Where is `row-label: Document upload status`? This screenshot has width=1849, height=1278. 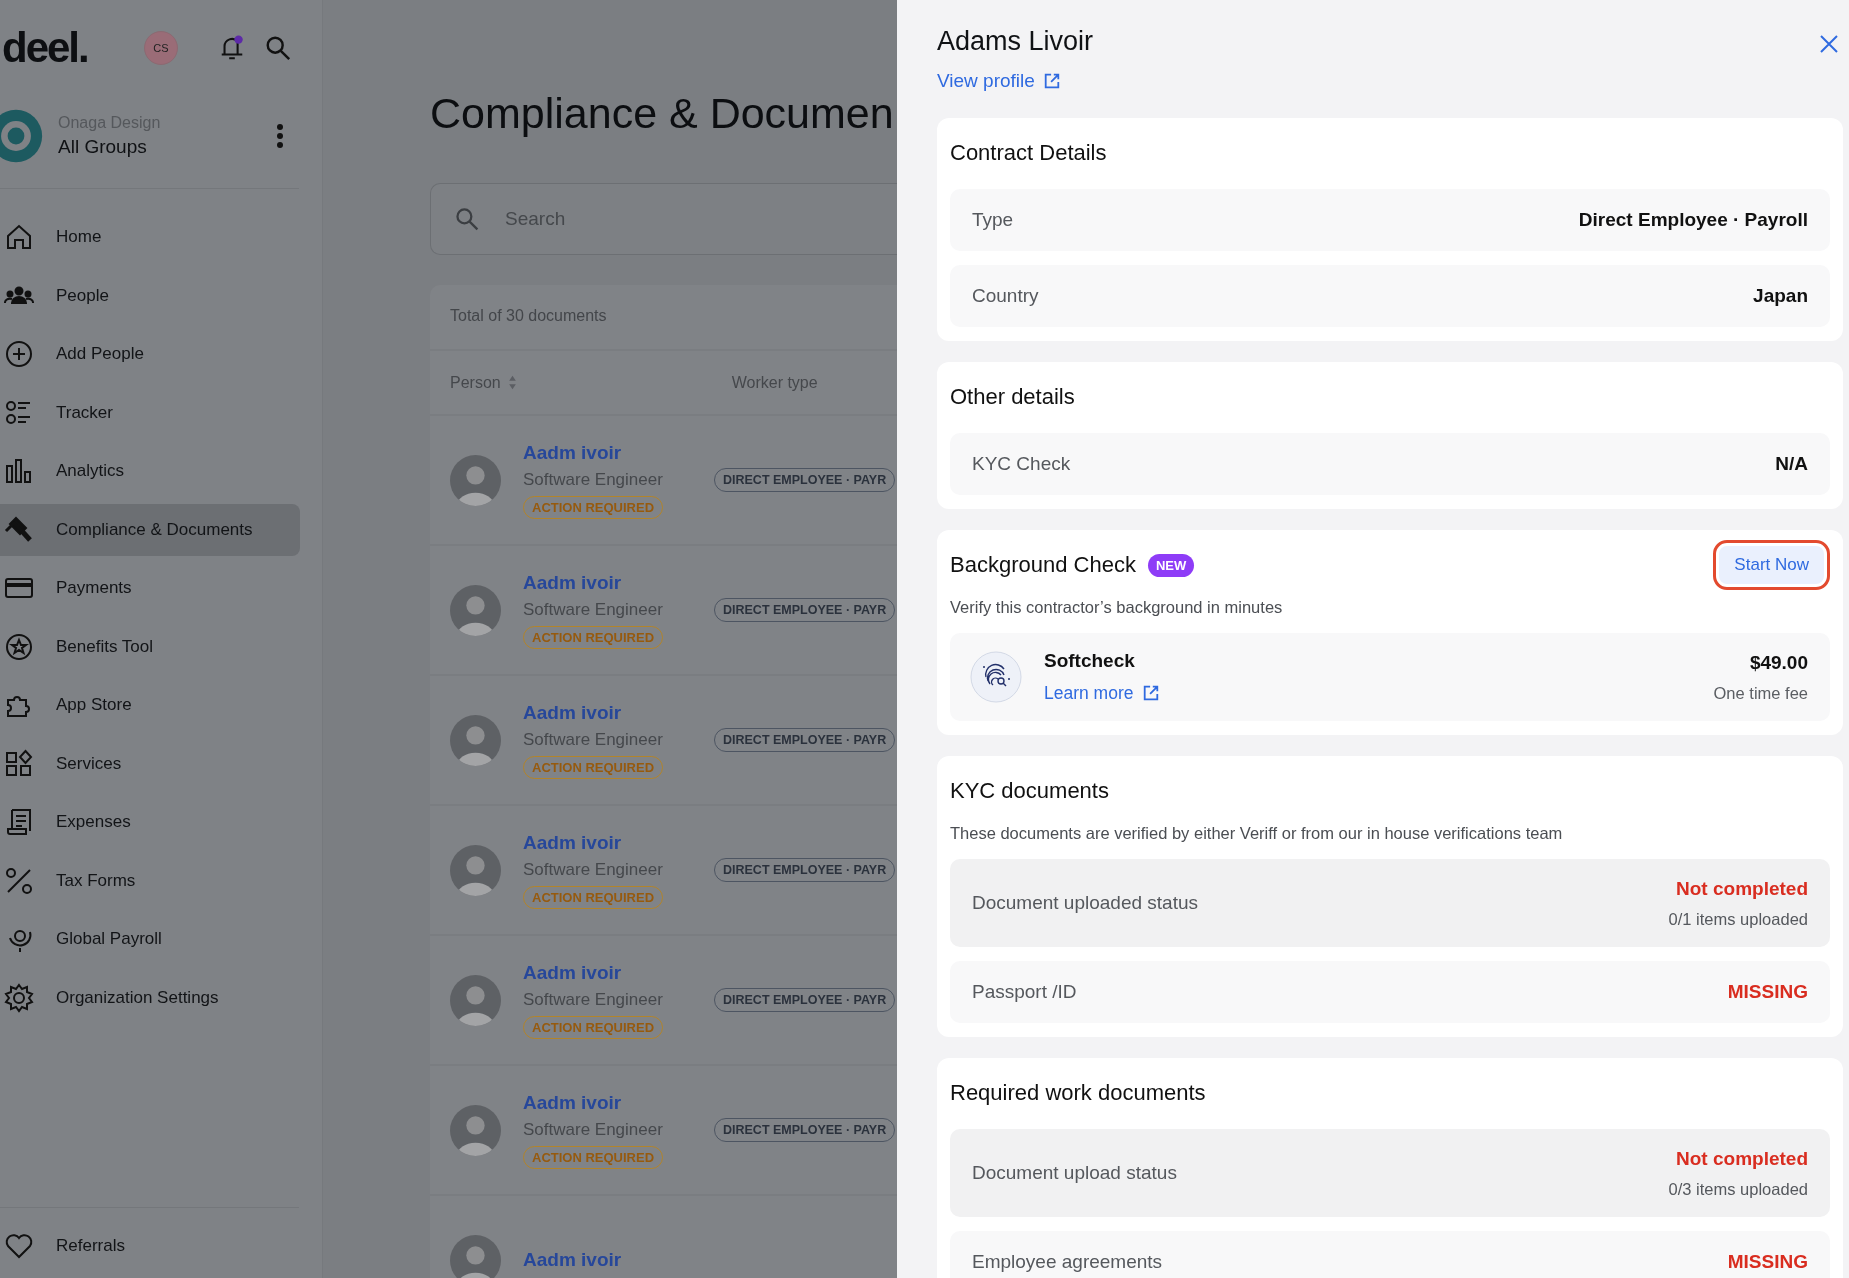 row-label: Document upload status is located at coordinates (1074, 1173).